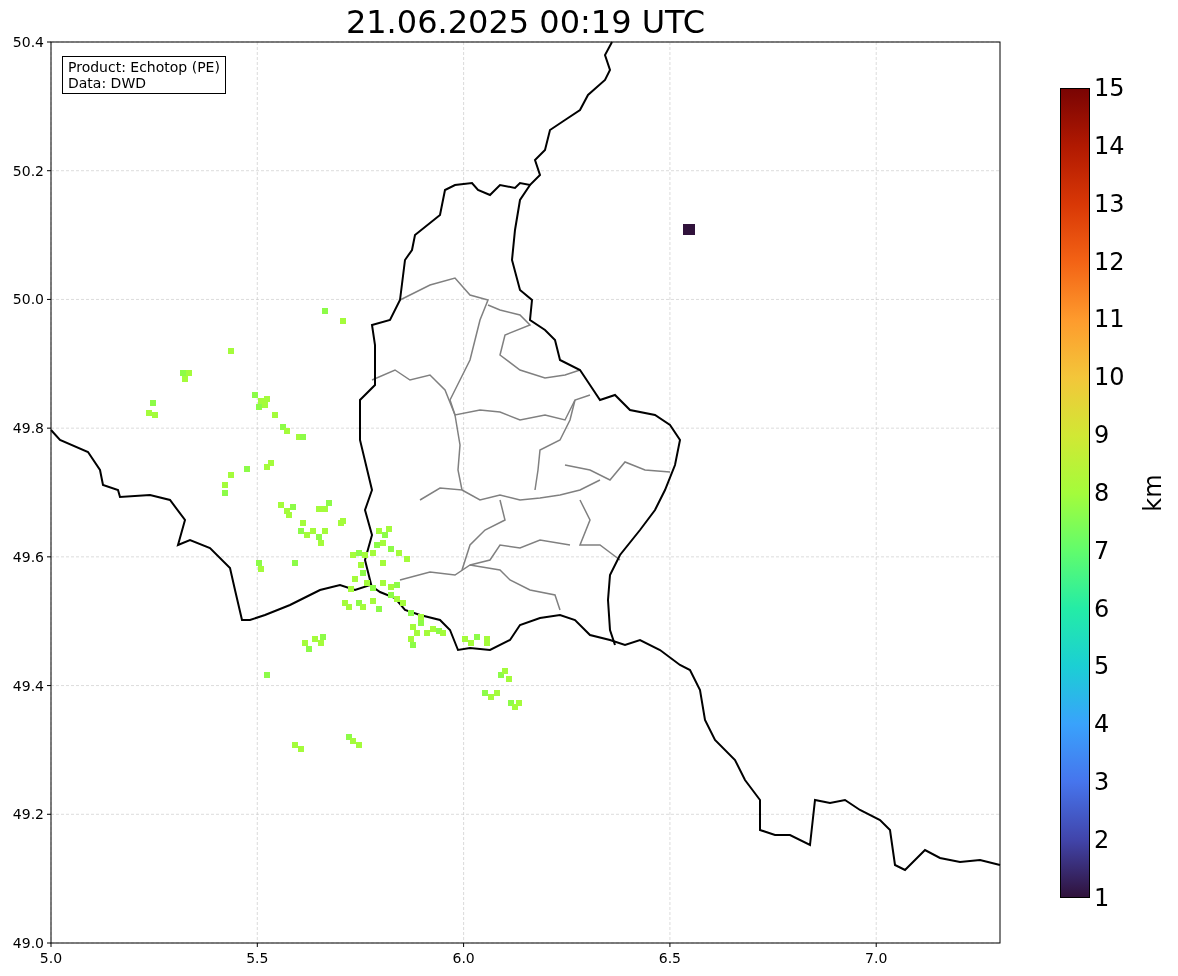 The image size is (1178, 976). Describe the element at coordinates (1102, 782) in the screenshot. I see `colorbar-tick-label: 3` at that location.